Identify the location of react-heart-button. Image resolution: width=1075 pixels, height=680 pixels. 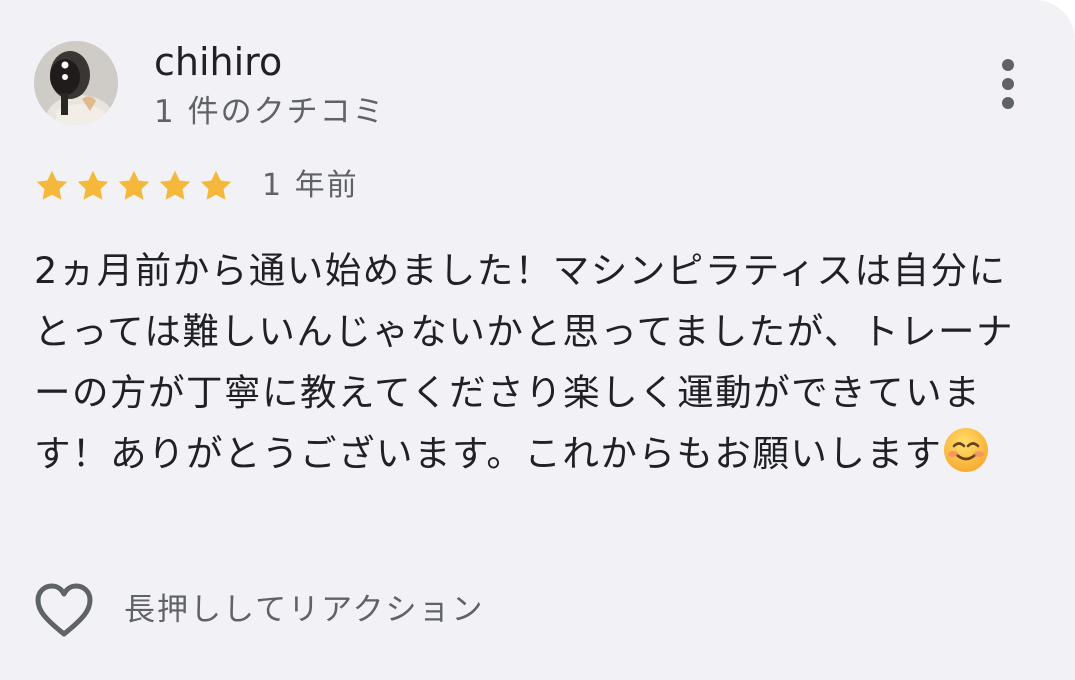
(64, 611).